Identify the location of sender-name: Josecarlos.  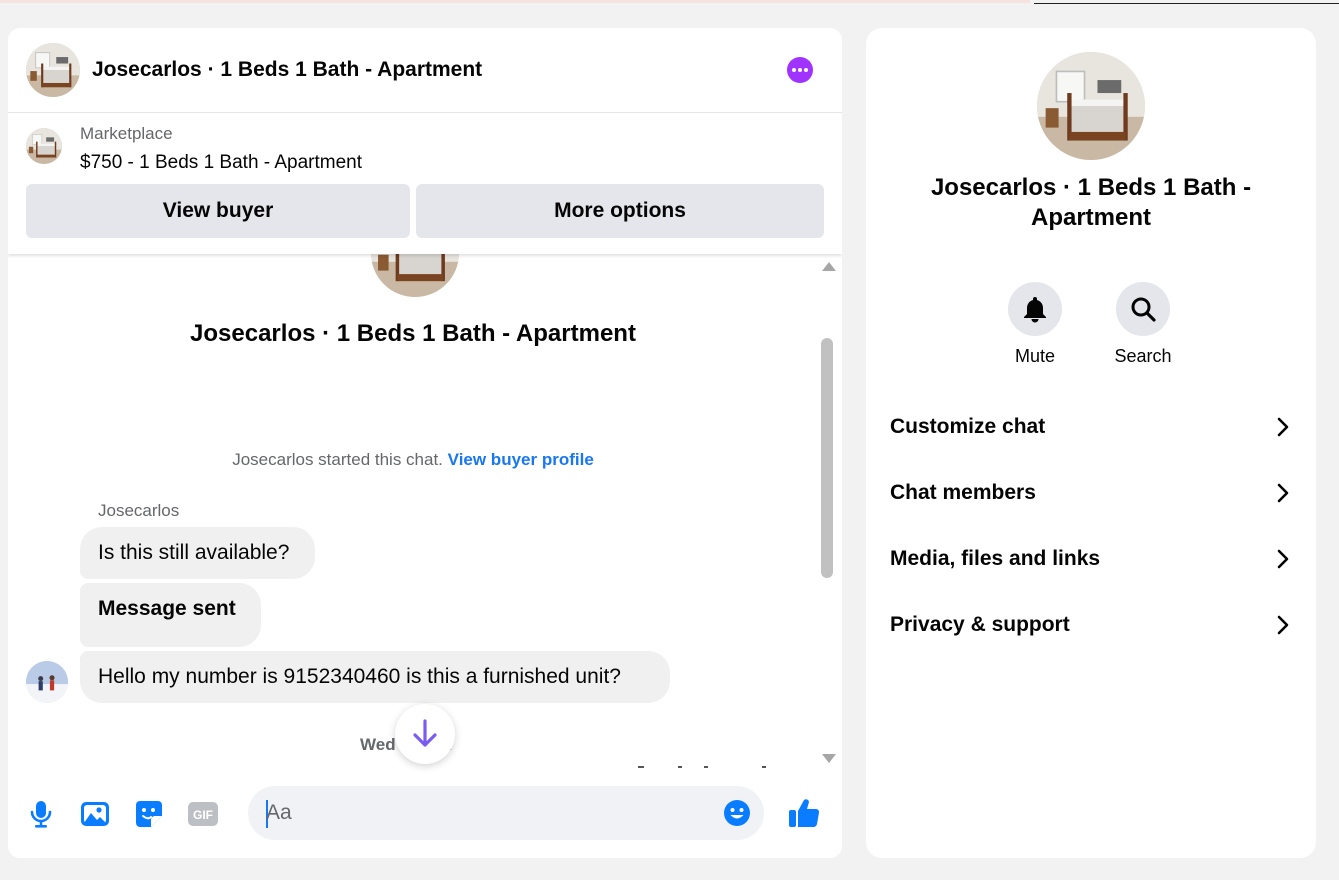
(139, 510).